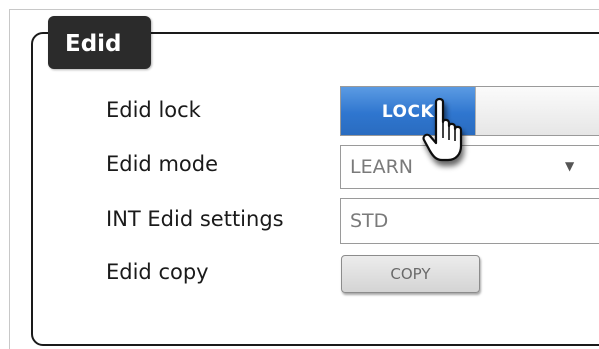 This screenshot has height=349, width=599. Describe the element at coordinates (469, 221) in the screenshot. I see `int-edid-settings-input` at that location.